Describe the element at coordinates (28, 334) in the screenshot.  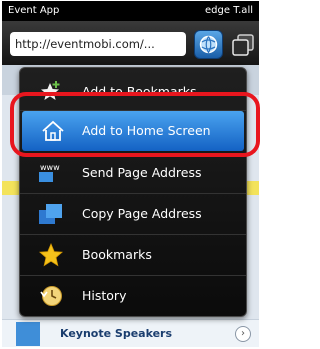
I see `person-icon` at that location.